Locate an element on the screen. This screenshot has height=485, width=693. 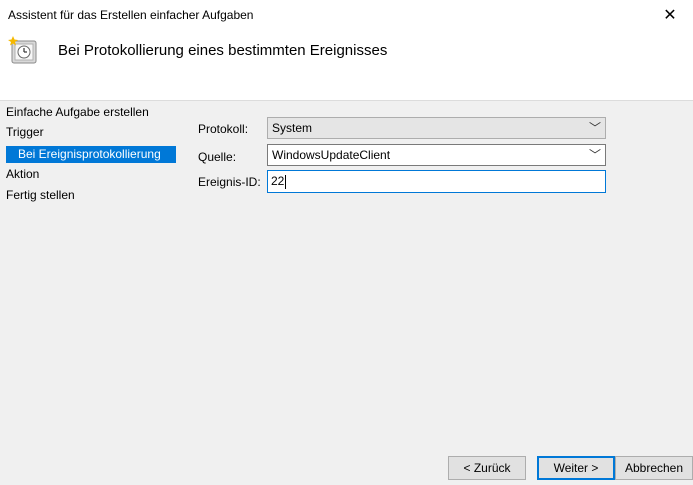
sidebar-item-einfache-aufgabe: Einfache Aufgabe erstellen is located at coordinates (77, 112).